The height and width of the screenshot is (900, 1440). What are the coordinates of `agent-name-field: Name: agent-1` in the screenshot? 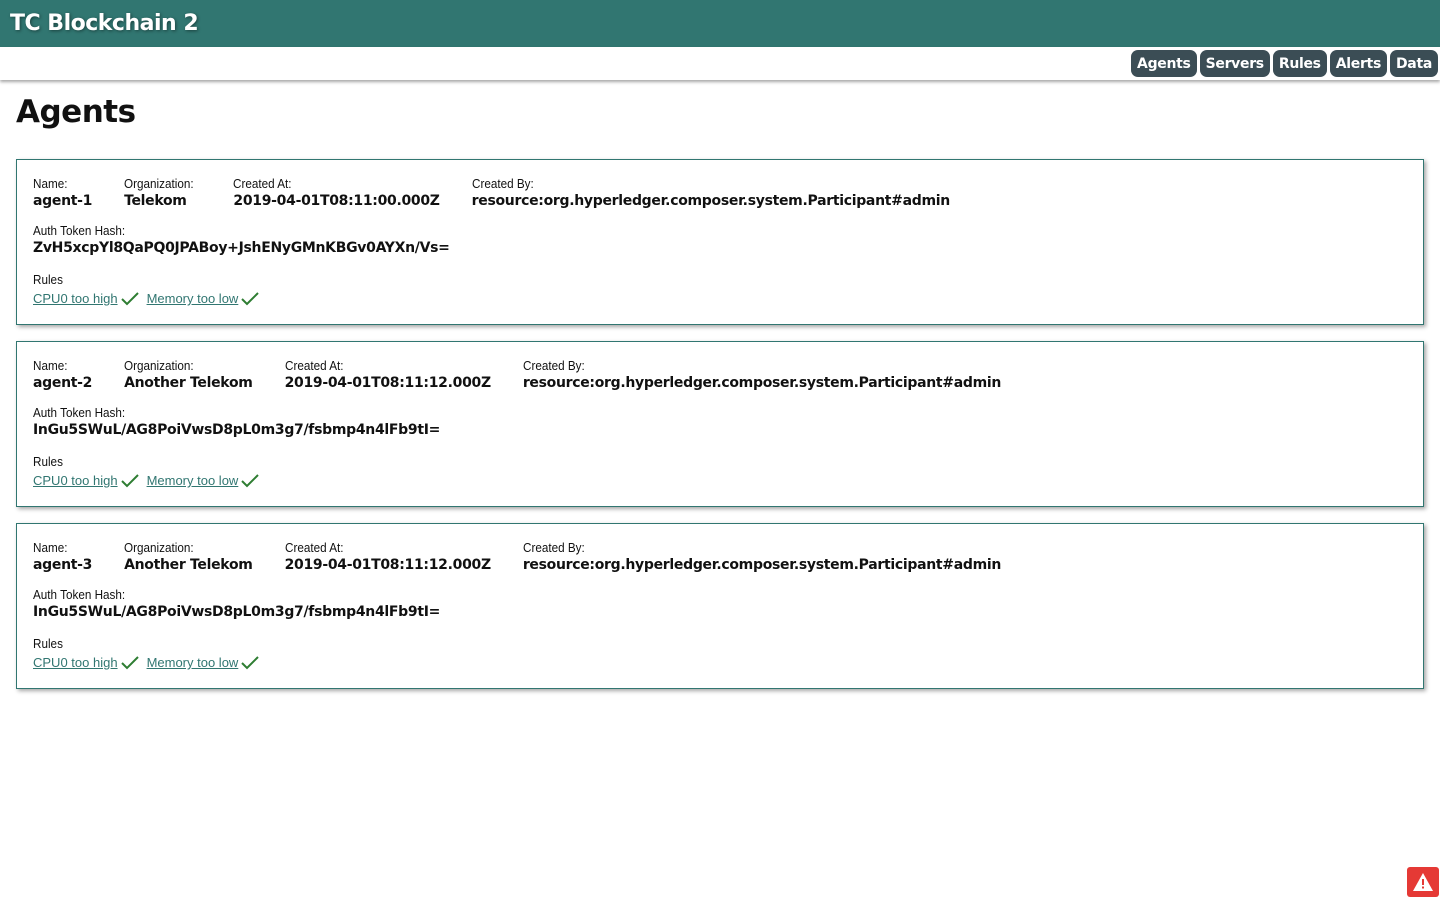 It's located at (62, 193).